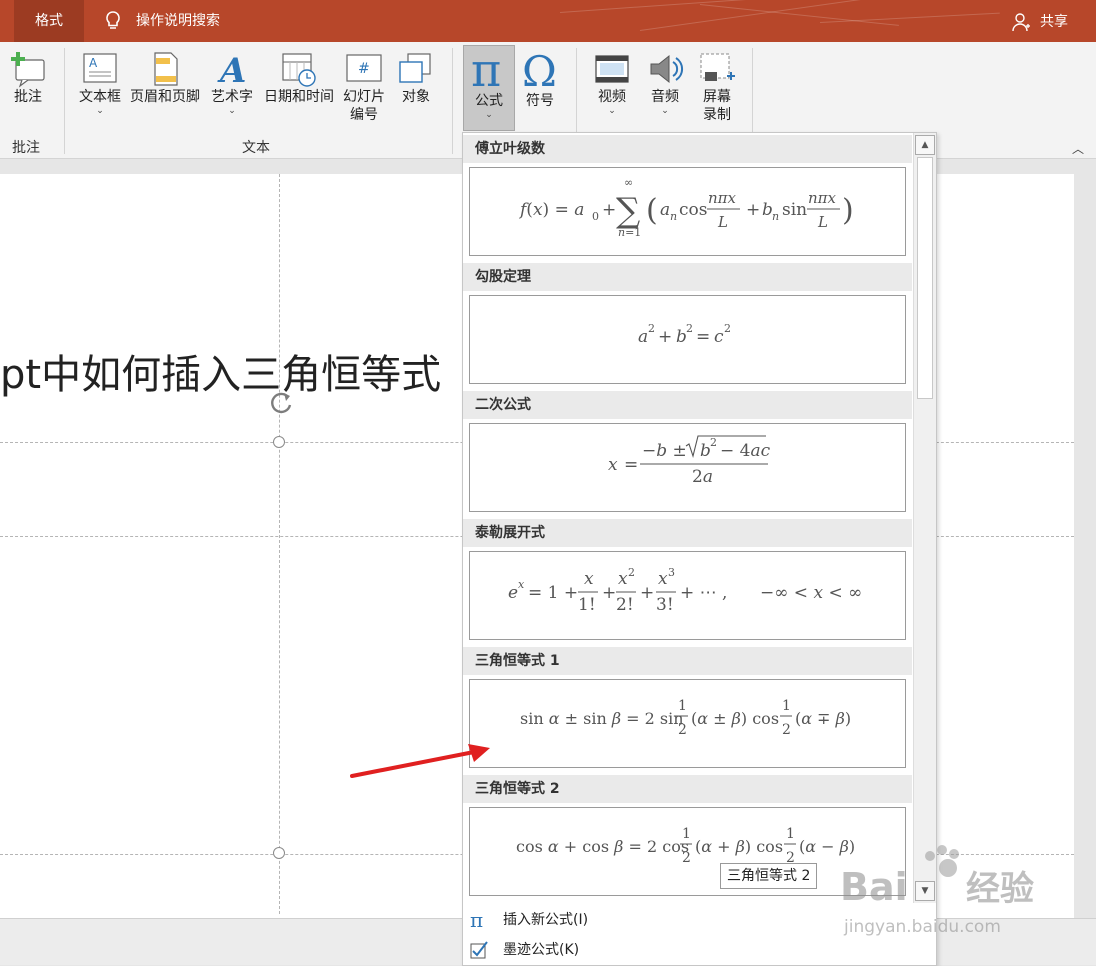 This screenshot has width=1096, height=966. What do you see at coordinates (924, 518) in the screenshot?
I see `gallery-scrollbar: ▲ ▼` at bounding box center [924, 518].